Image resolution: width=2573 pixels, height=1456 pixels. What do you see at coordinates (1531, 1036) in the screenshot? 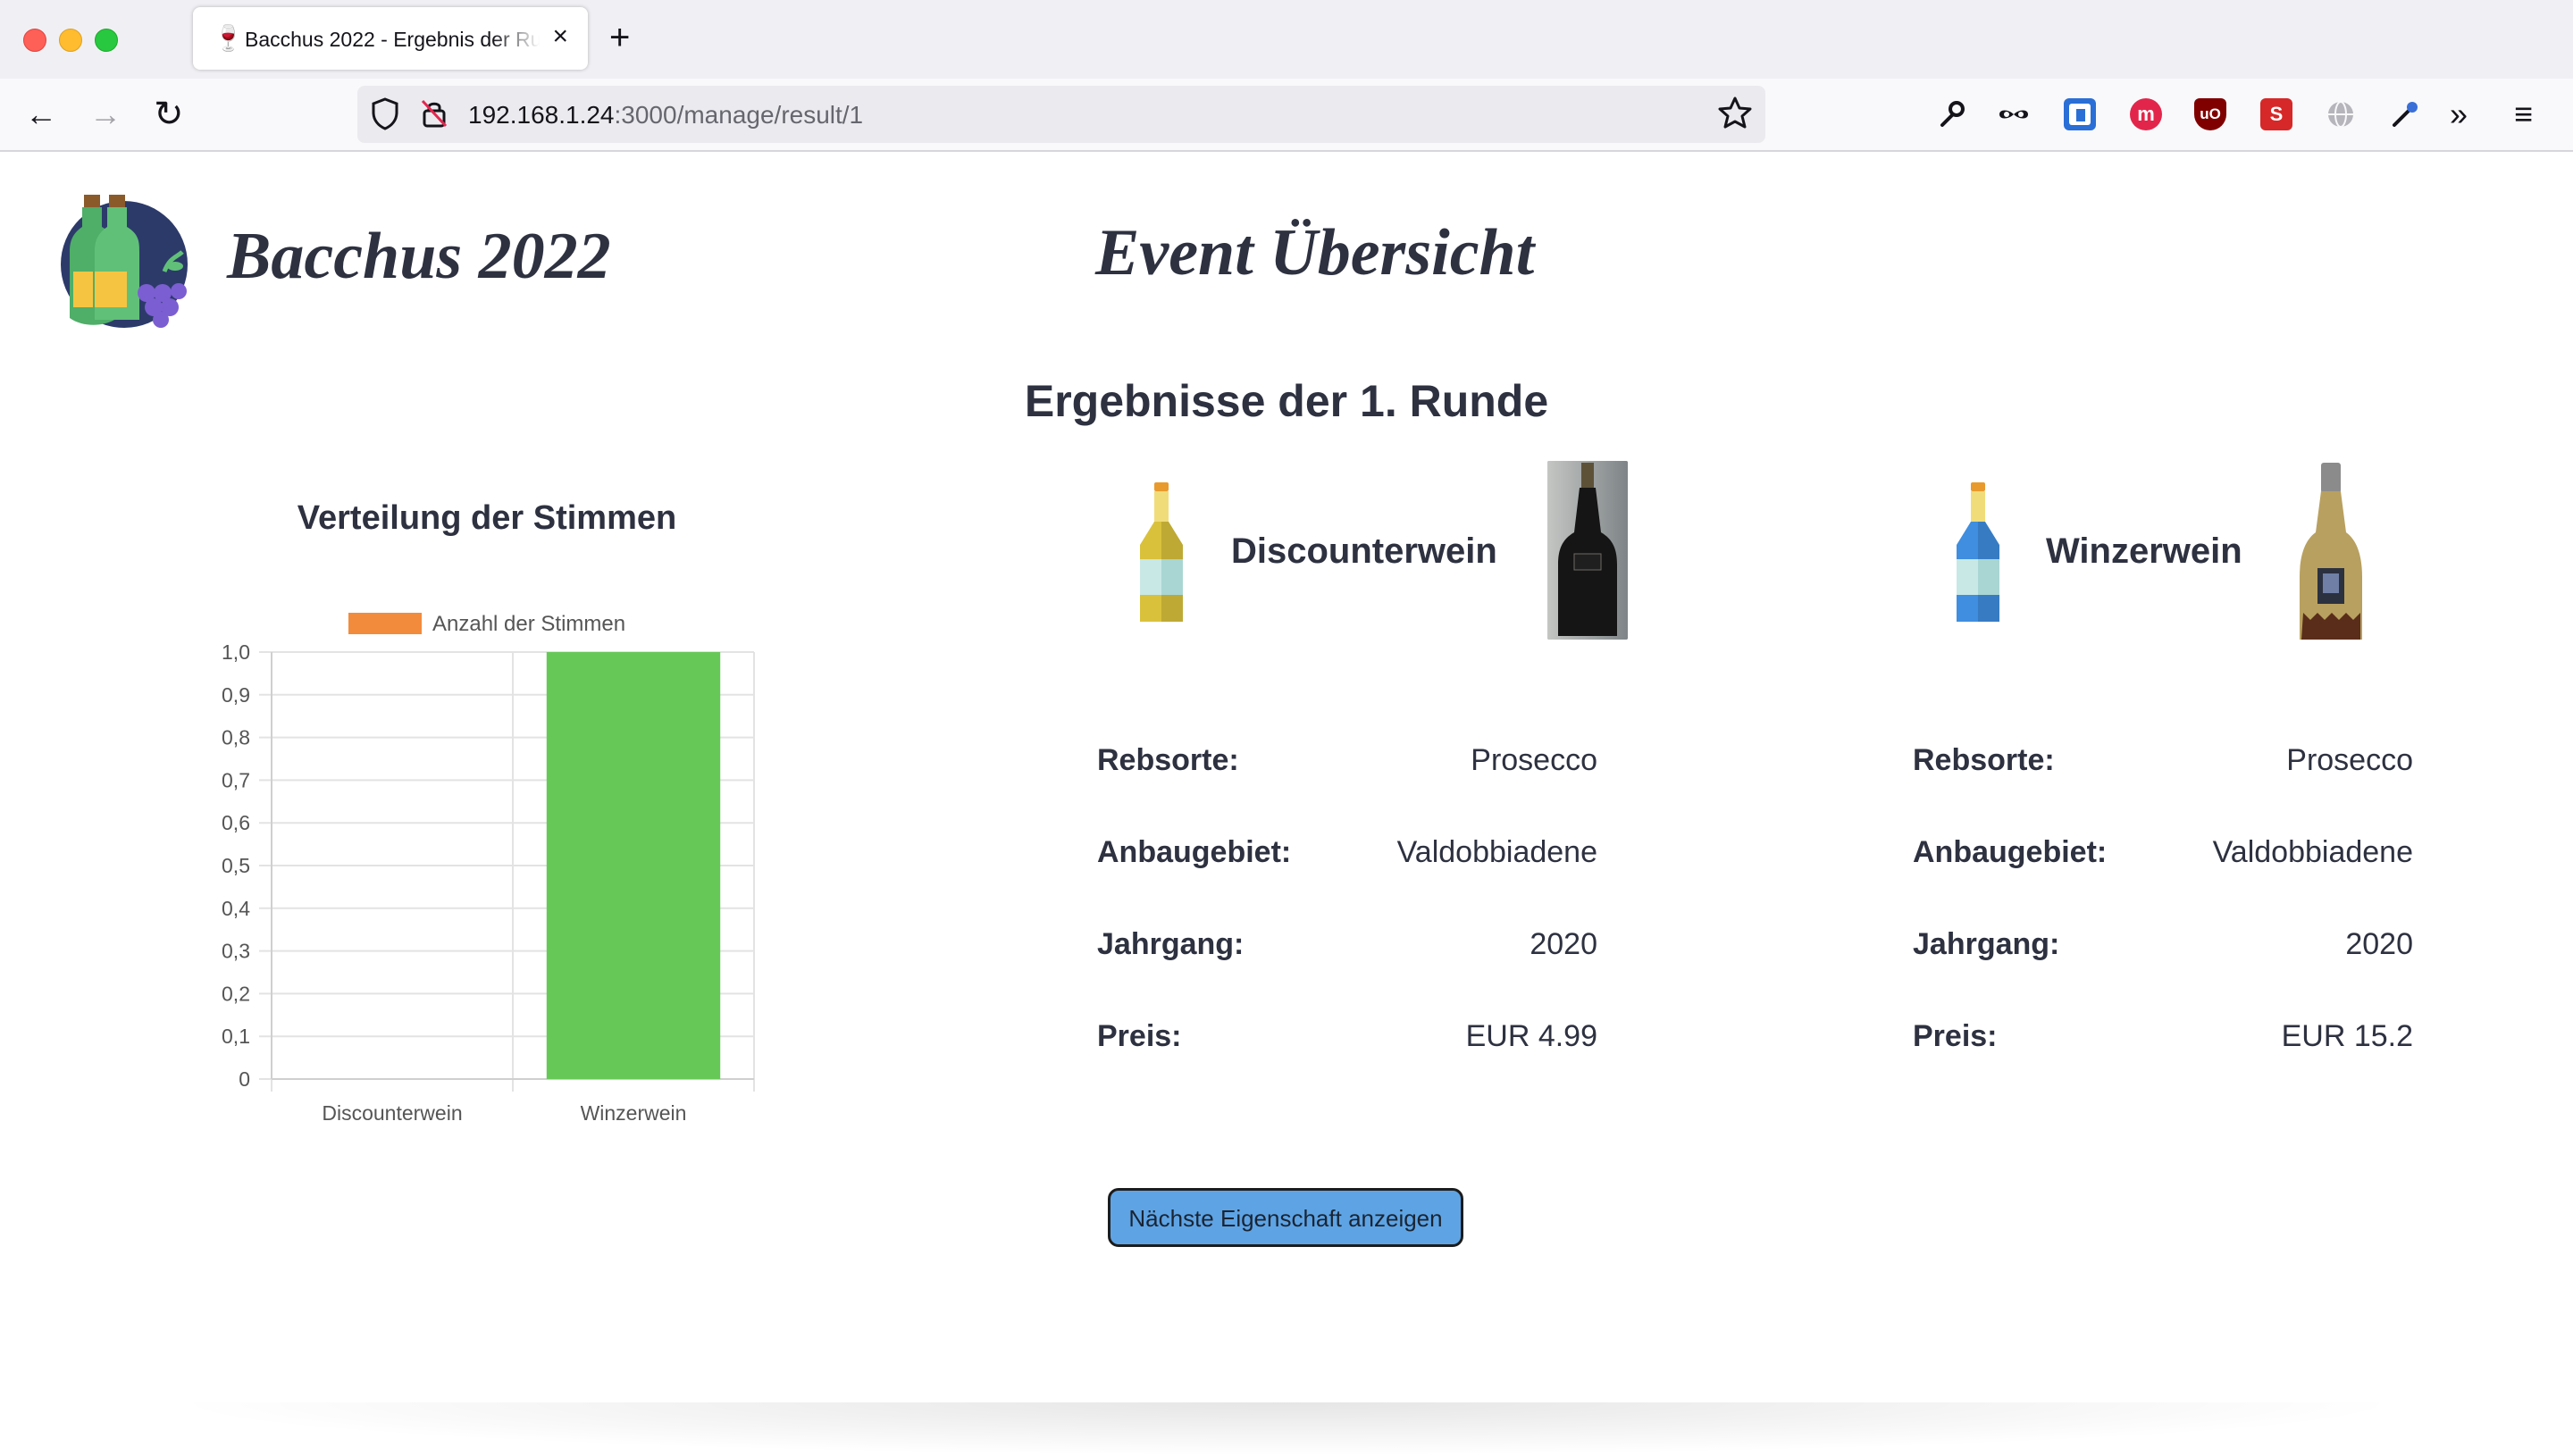
I see `property-value: EUR 4.99` at bounding box center [1531, 1036].